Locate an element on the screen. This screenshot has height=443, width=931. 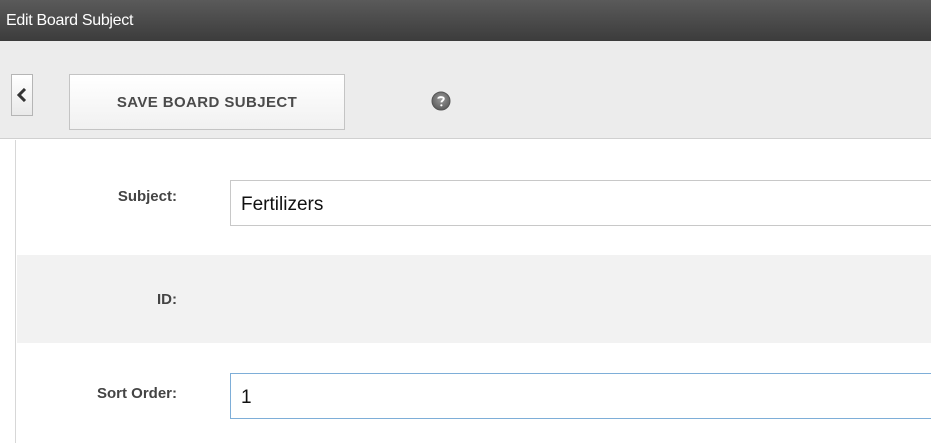
subject-input is located at coordinates (580, 203).